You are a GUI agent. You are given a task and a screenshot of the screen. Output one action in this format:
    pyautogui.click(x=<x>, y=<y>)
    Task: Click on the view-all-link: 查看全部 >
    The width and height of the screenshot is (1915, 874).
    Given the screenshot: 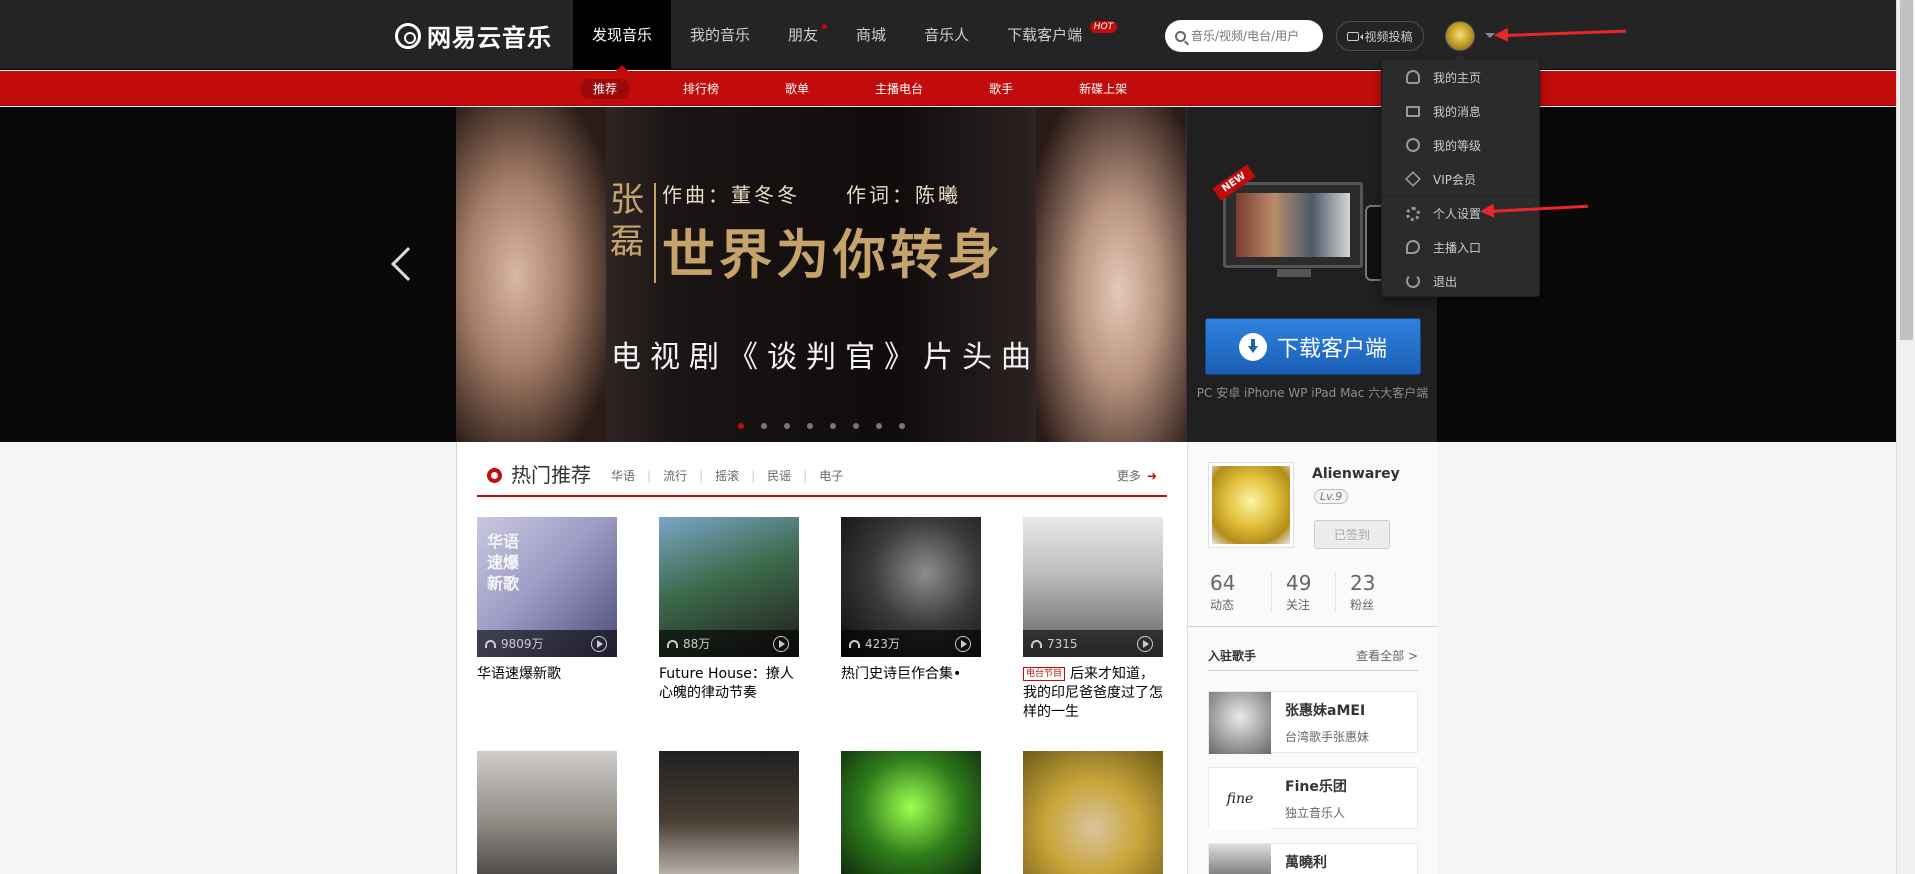 What is the action you would take?
    pyautogui.click(x=1387, y=655)
    